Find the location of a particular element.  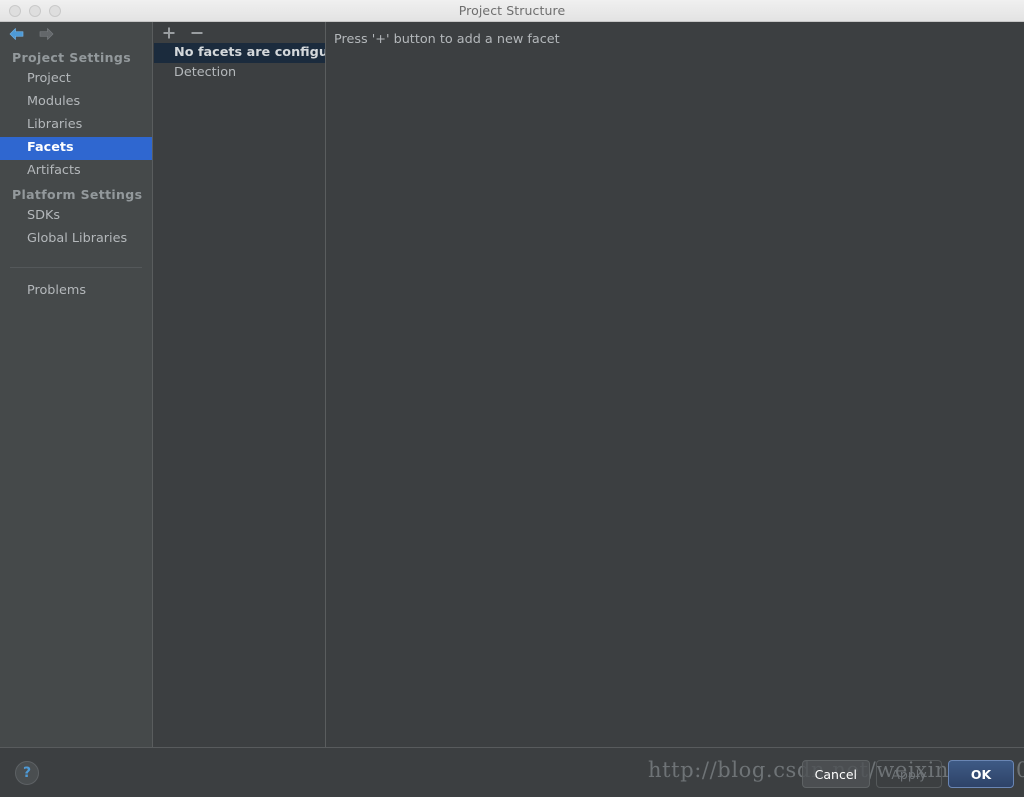

sidebar-item-facets: Facets is located at coordinates (76, 148).